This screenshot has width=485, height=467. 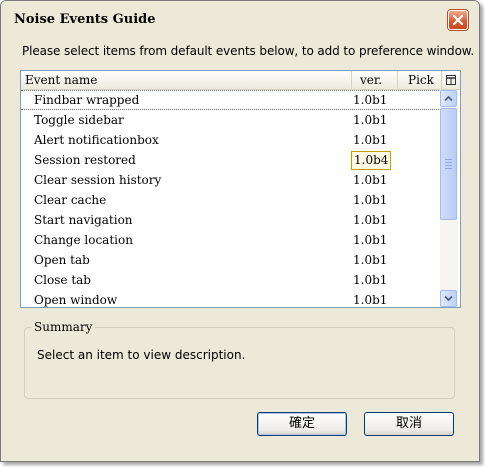 I want to click on column-header-pick: Pick, so click(x=419, y=80).